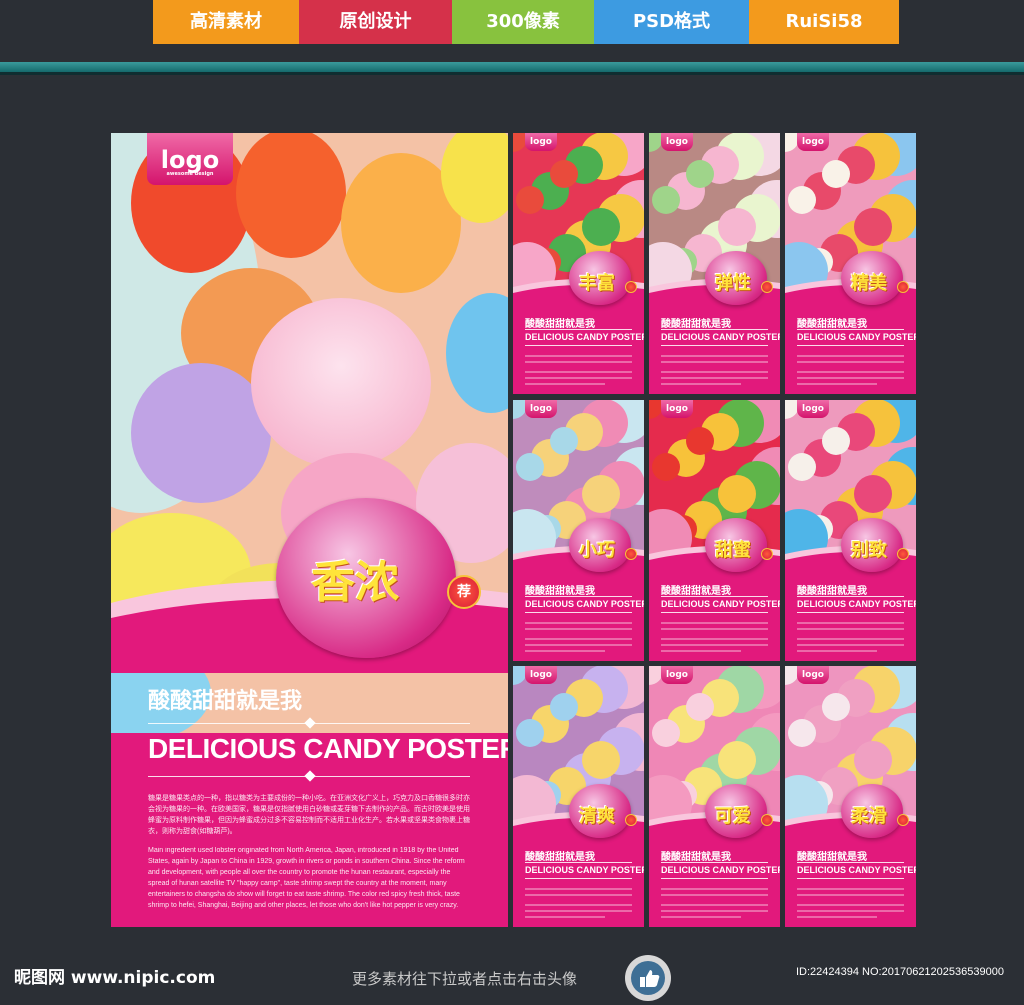 The width and height of the screenshot is (1024, 1005). I want to click on divider-diamond-bottom, so click(310, 776).